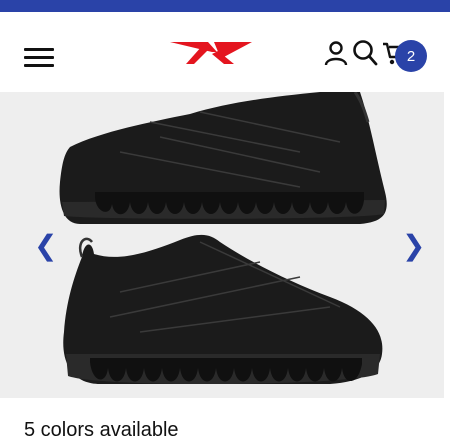 This screenshot has height=442, width=450. What do you see at coordinates (225, 6) in the screenshot?
I see `top-accent-bar` at bounding box center [225, 6].